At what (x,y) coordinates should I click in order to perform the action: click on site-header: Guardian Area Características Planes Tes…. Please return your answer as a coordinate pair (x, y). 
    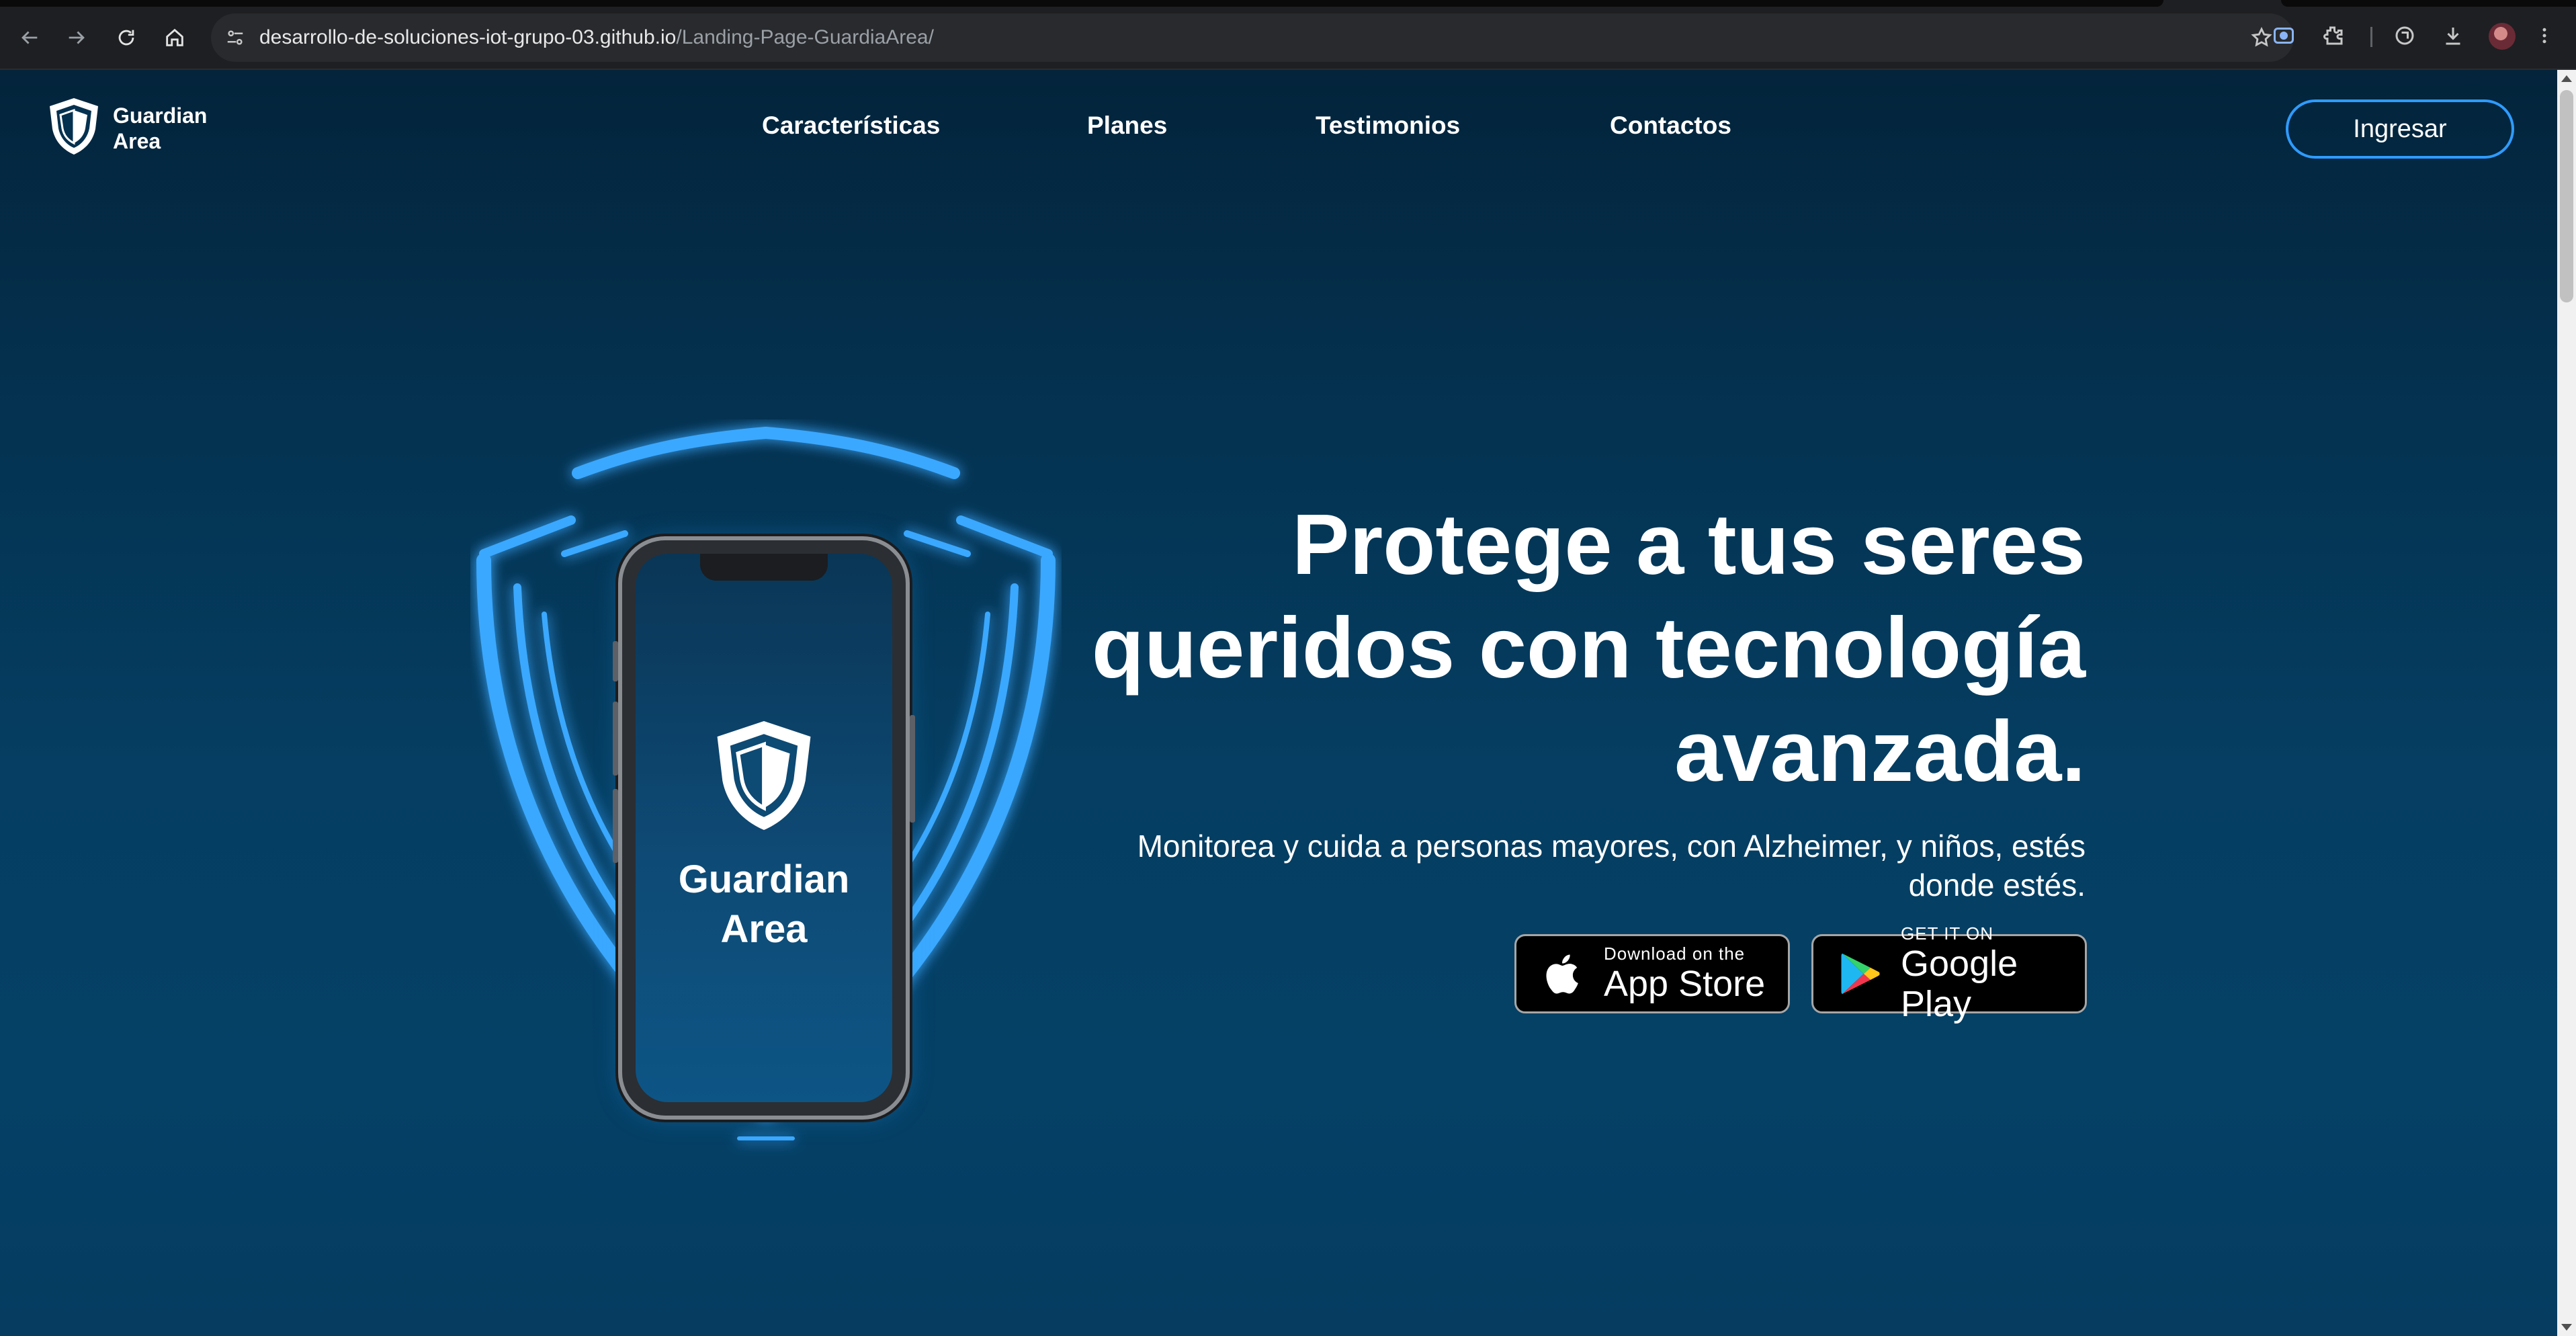
    Looking at the image, I should click on (1278, 127).